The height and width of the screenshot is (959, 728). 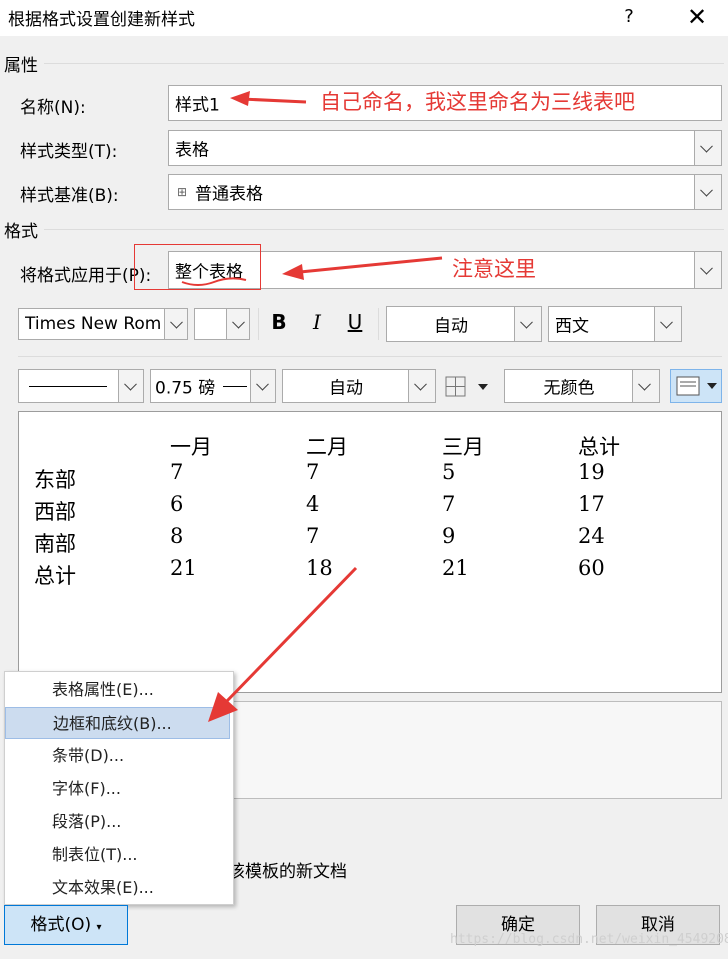 I want to click on properties-group-title: 属性, so click(x=21, y=66).